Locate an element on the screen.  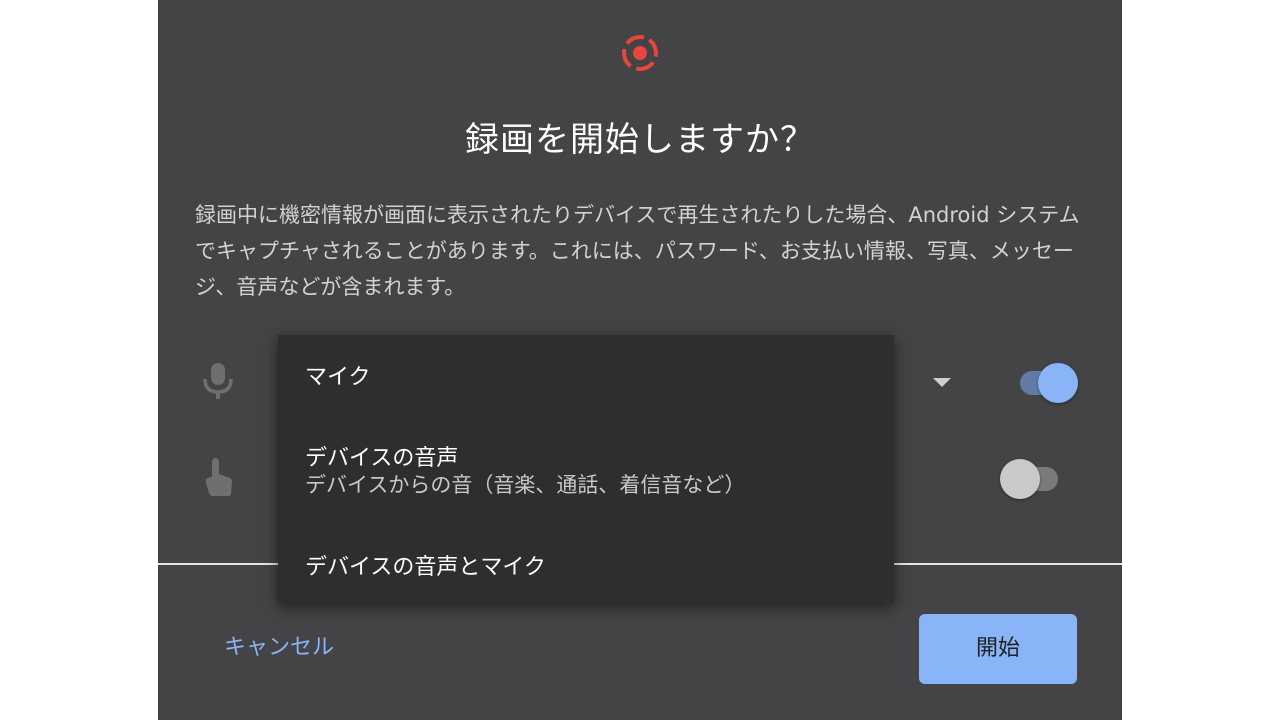
menu-item-sublabel: デバイスからの音（音楽、通話、着信音など） is located at coordinates (525, 485).